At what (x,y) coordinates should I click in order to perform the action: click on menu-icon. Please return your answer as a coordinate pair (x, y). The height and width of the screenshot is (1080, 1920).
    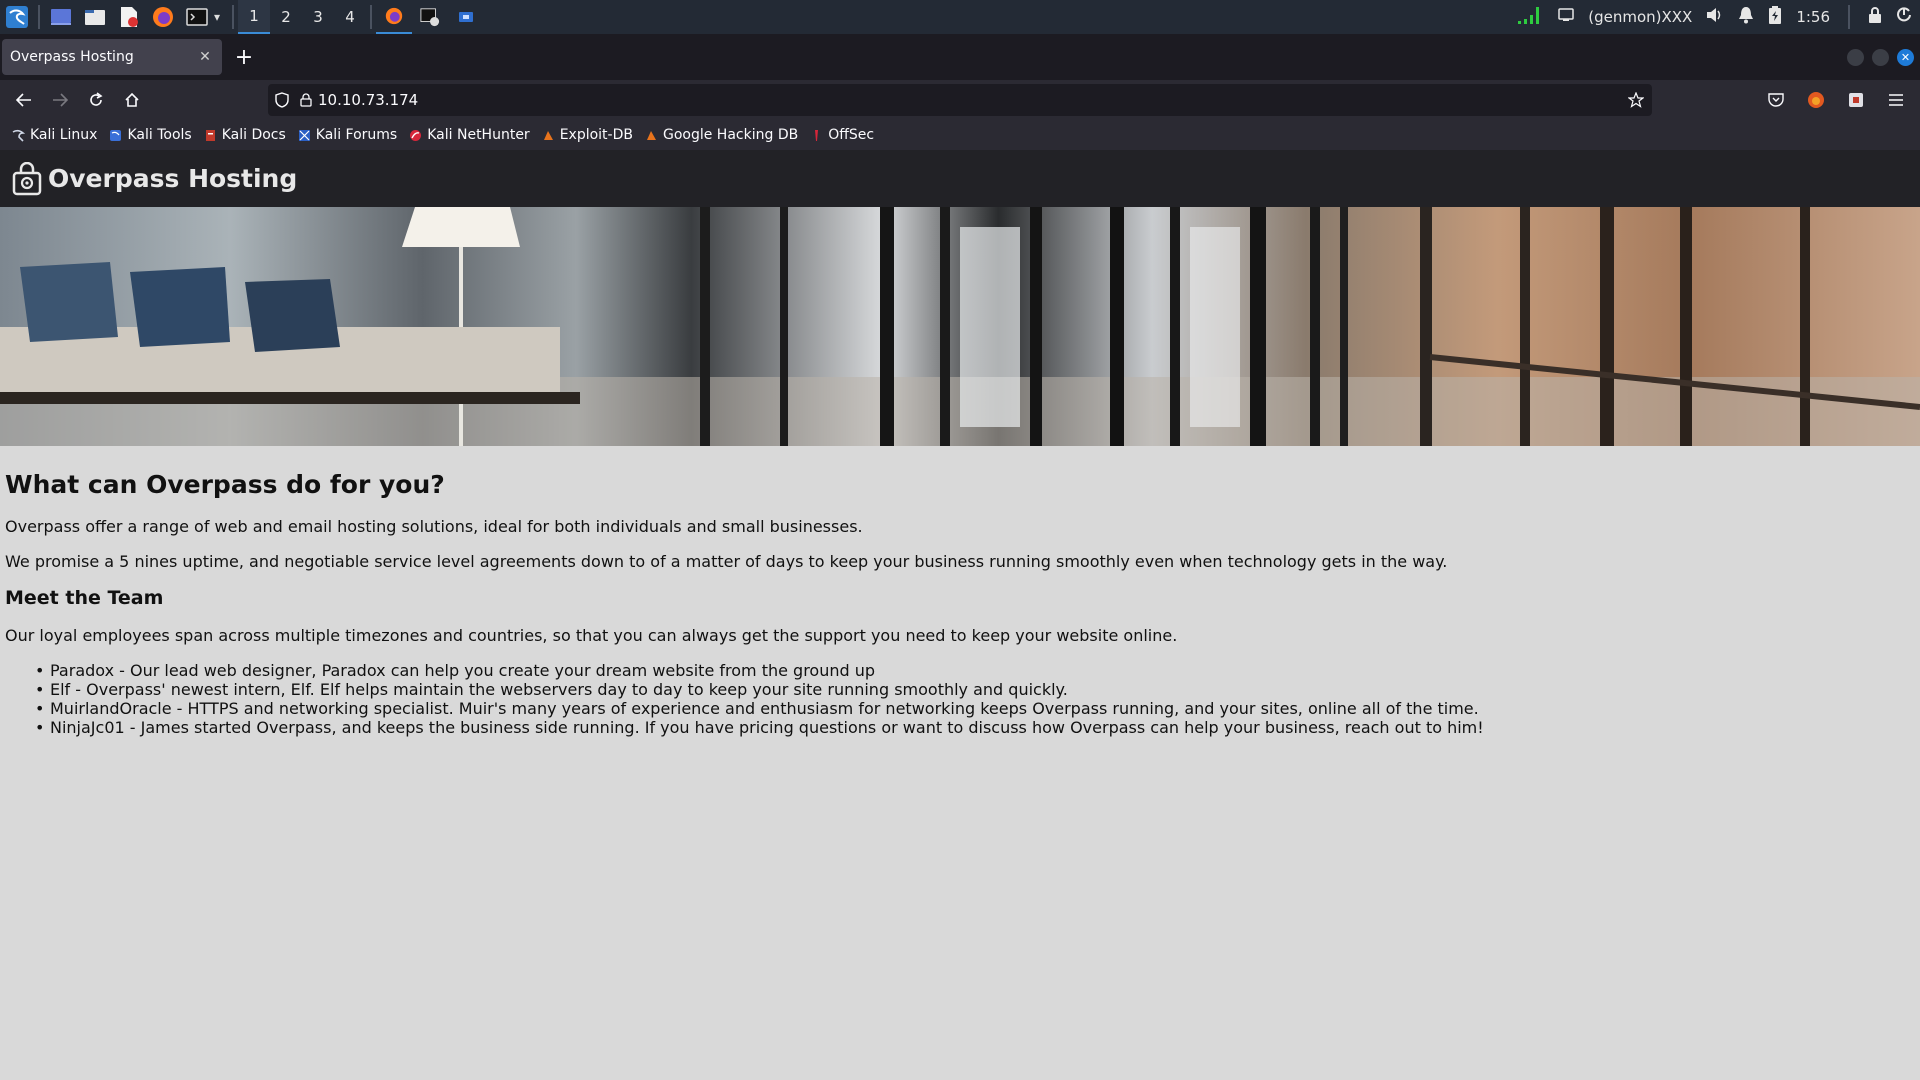
    Looking at the image, I should click on (1896, 100).